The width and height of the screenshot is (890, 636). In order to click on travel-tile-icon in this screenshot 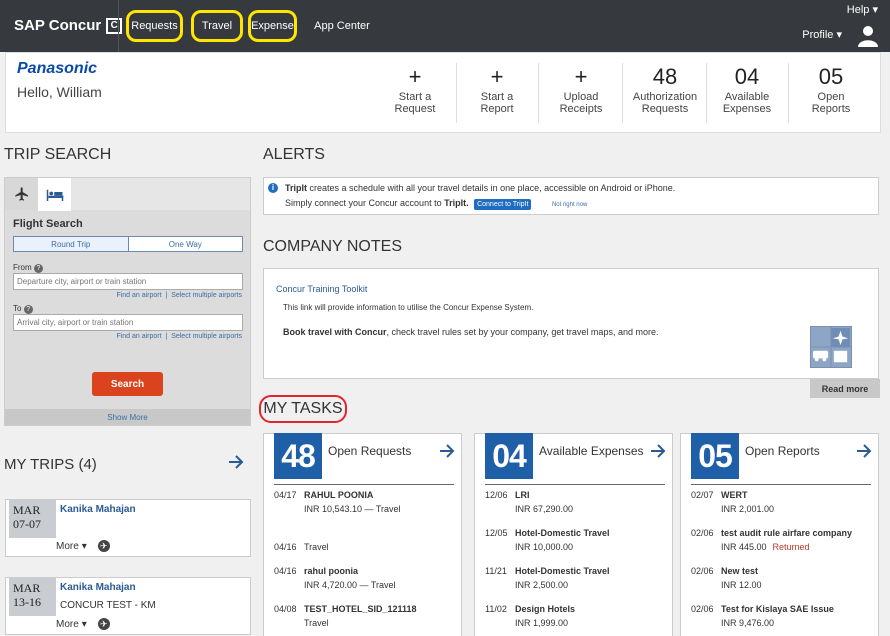, I will do `click(831, 347)`.